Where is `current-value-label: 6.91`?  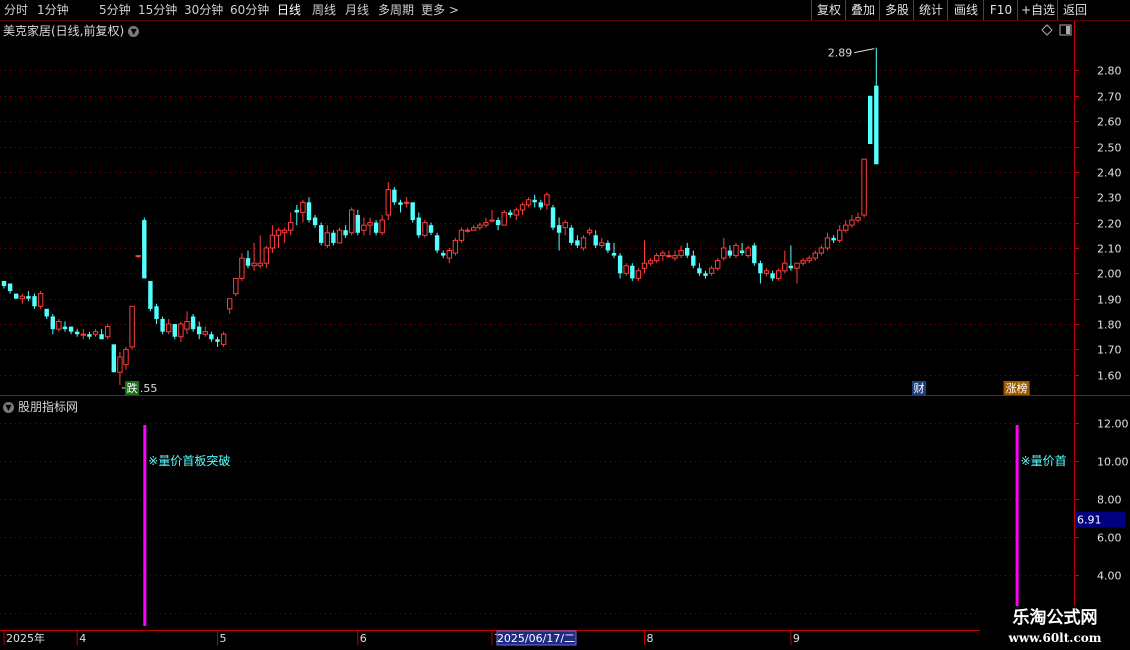 current-value-label: 6.91 is located at coordinates (1089, 520).